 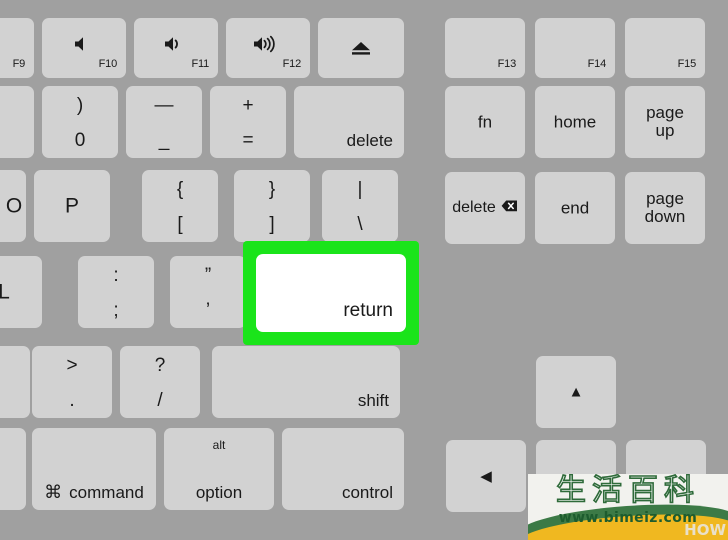 I want to click on key-f10: F10, so click(x=84, y=48).